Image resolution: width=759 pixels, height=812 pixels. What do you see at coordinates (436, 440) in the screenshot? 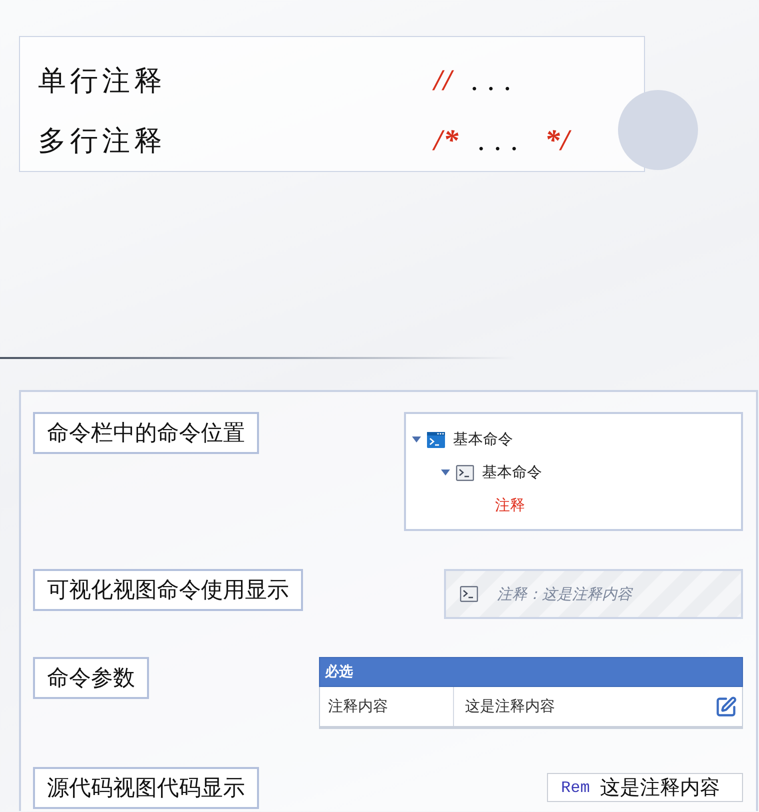
I see `terminal-window-icon` at bounding box center [436, 440].